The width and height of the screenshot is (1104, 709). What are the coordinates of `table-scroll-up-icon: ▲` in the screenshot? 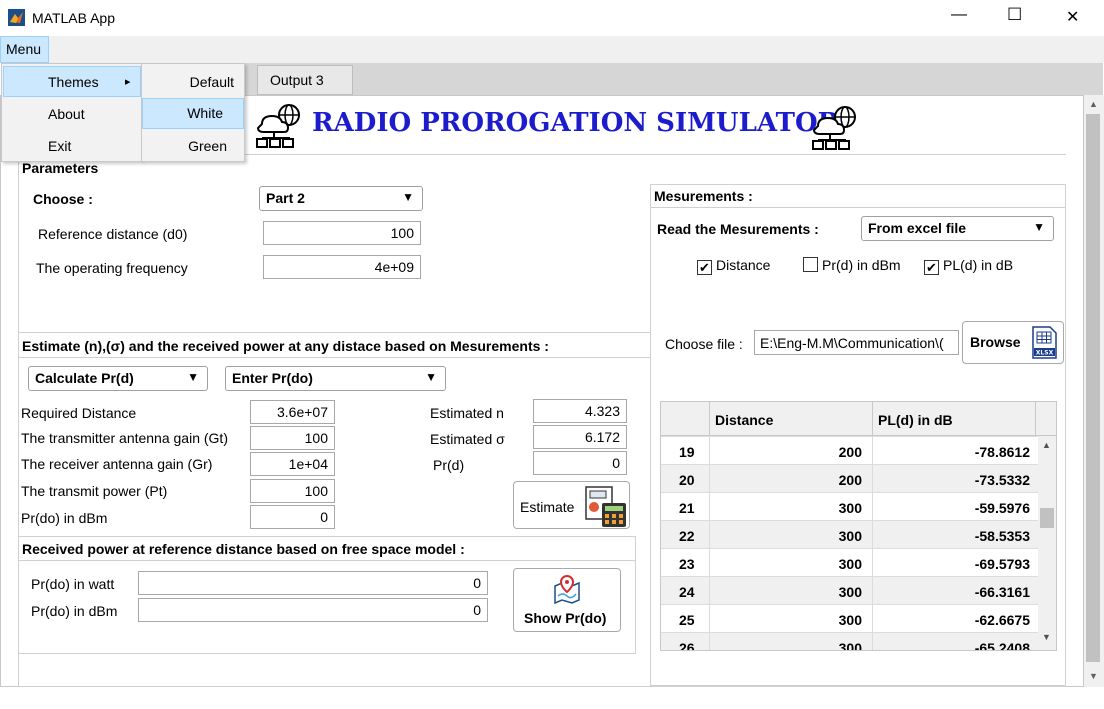 It's located at (1046, 445).